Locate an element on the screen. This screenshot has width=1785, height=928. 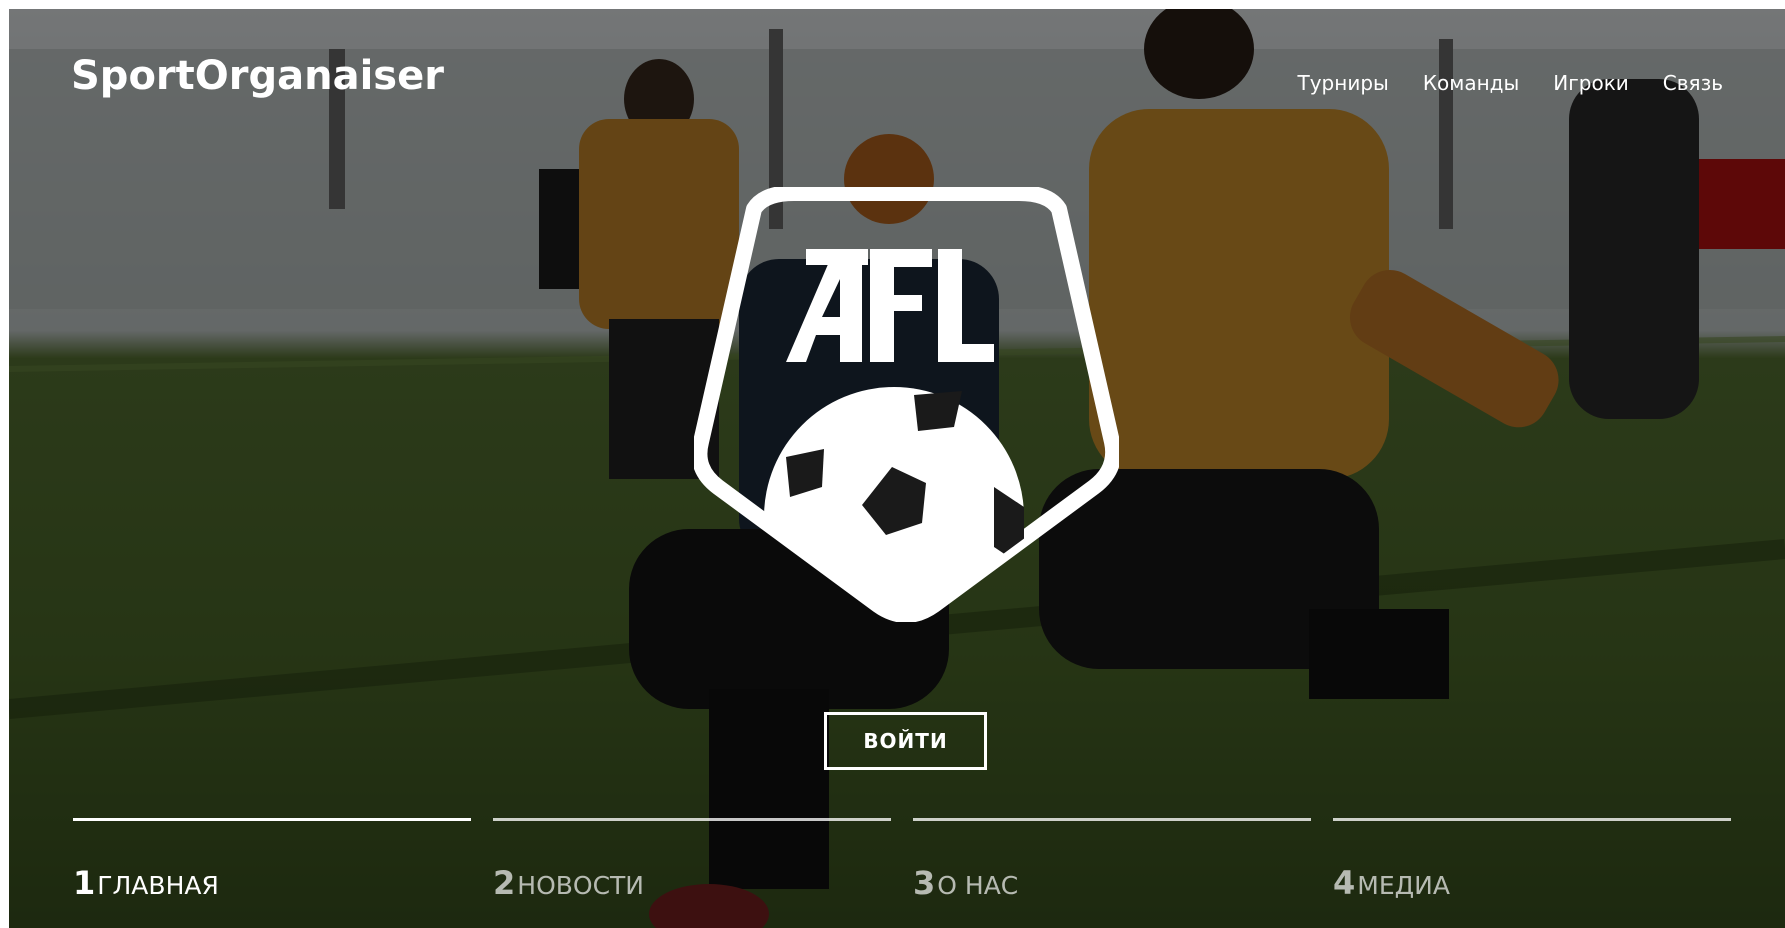
indicator-number: 2 is located at coordinates (504, 883).